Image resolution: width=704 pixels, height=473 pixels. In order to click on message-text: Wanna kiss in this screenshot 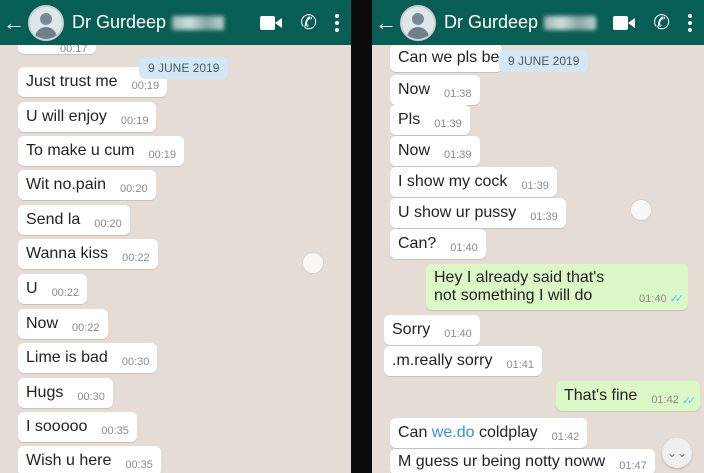, I will do `click(67, 253)`.